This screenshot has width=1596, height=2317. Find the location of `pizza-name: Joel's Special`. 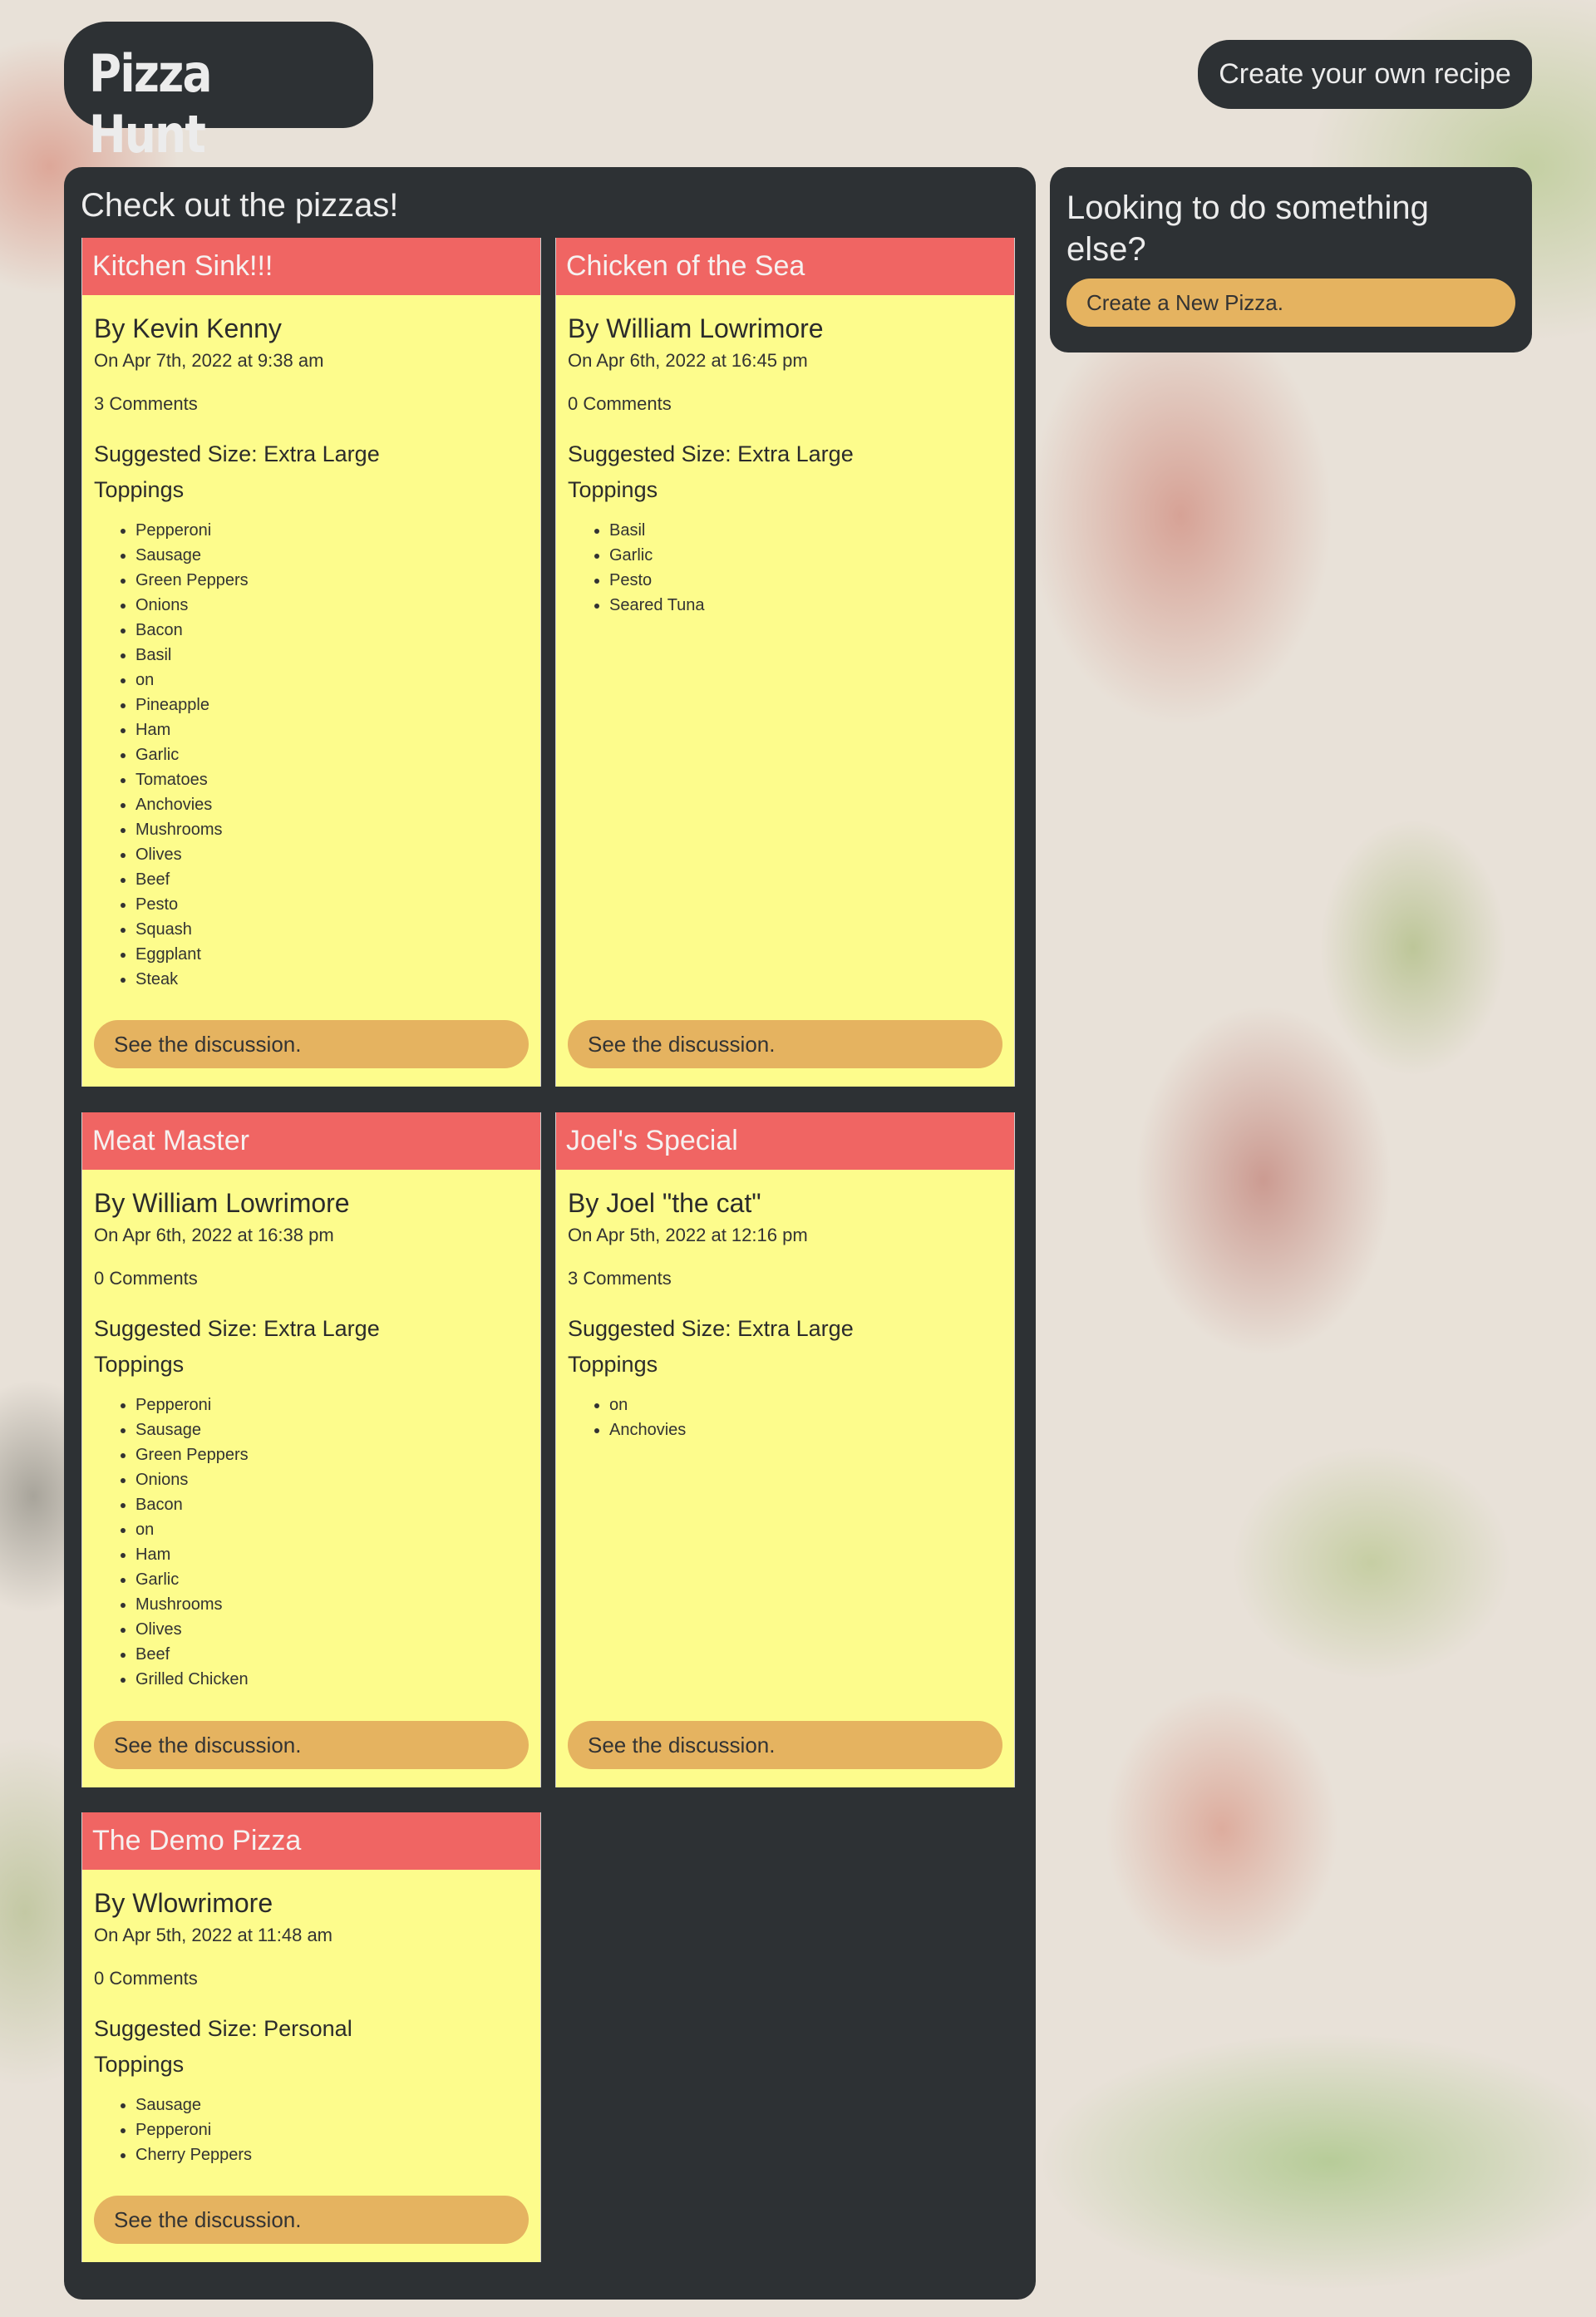

pizza-name: Joel's Special is located at coordinates (785, 1141).